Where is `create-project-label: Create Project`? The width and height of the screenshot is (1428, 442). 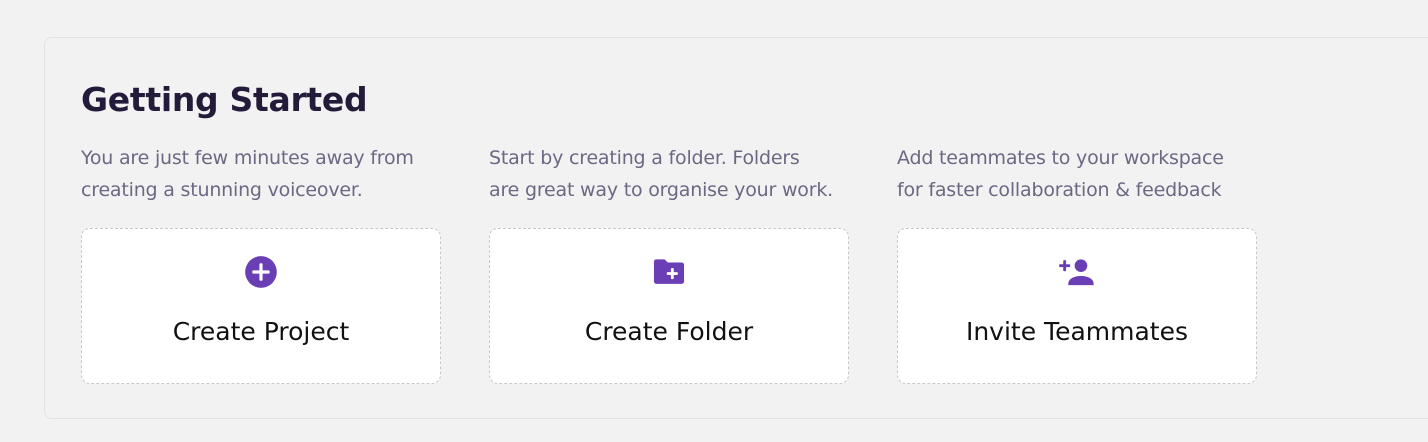 create-project-label: Create Project is located at coordinates (261, 331).